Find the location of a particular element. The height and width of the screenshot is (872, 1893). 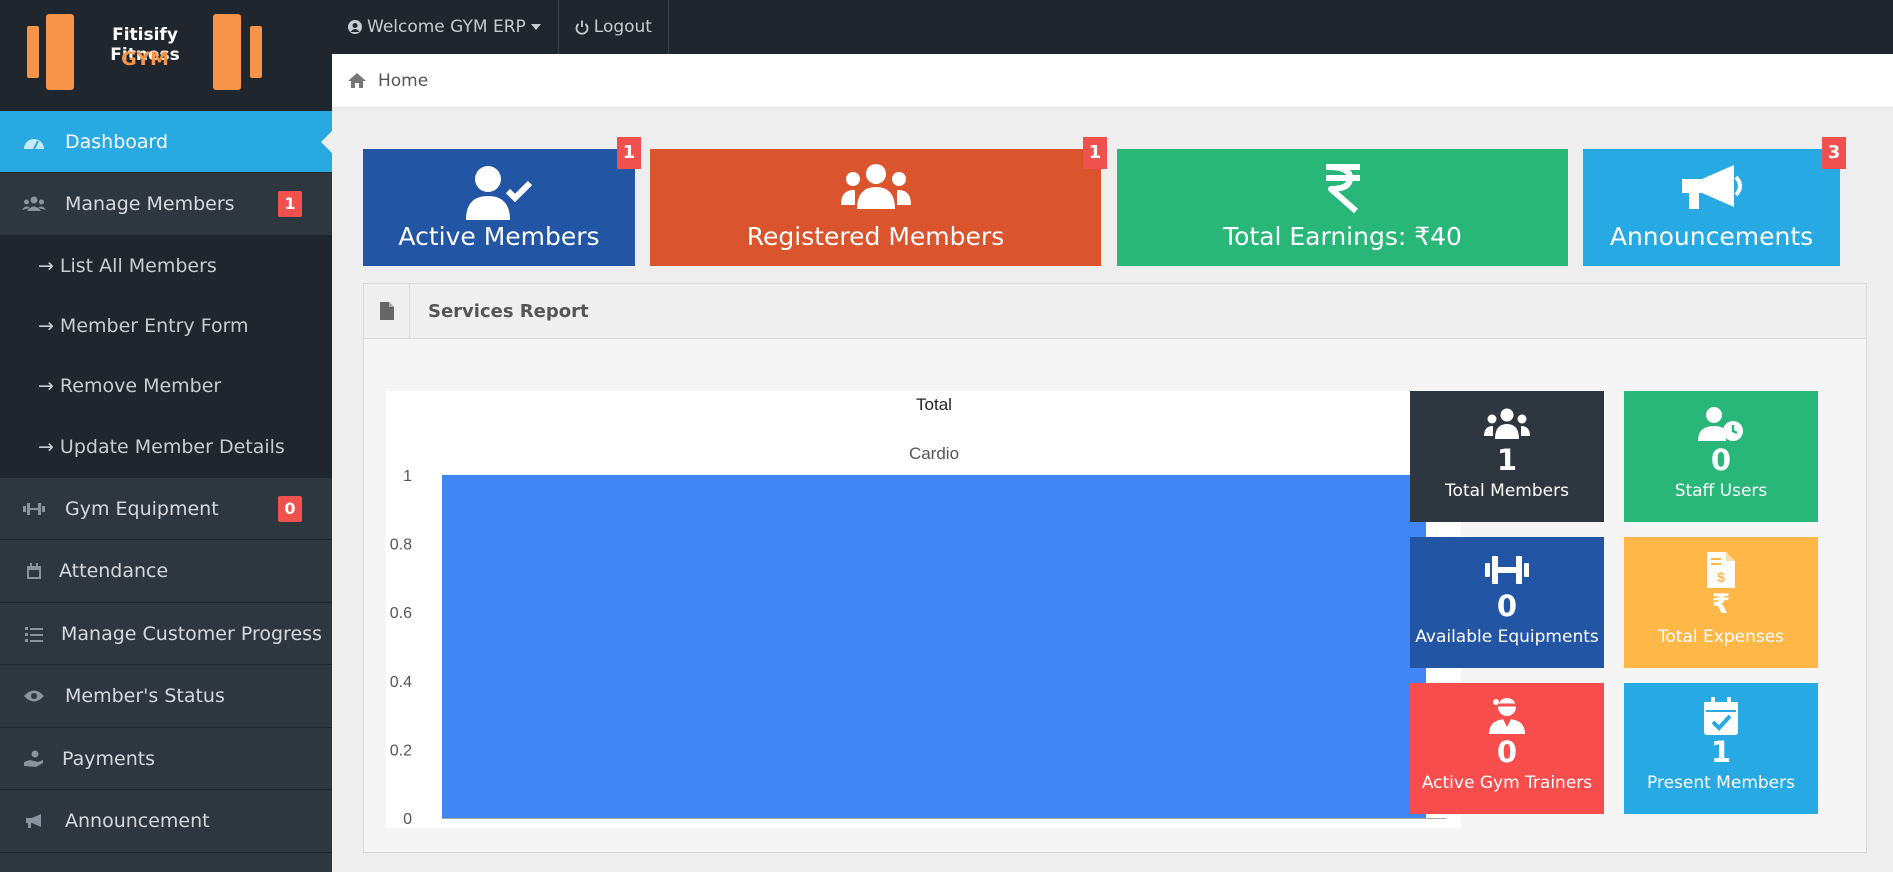

stat-staff-users: 0 Staff Users is located at coordinates (1721, 456).